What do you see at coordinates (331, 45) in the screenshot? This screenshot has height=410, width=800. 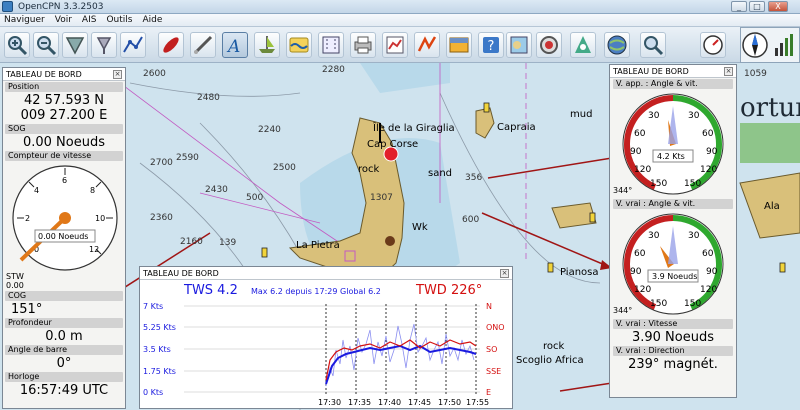 I see `ais-display-icon` at bounding box center [331, 45].